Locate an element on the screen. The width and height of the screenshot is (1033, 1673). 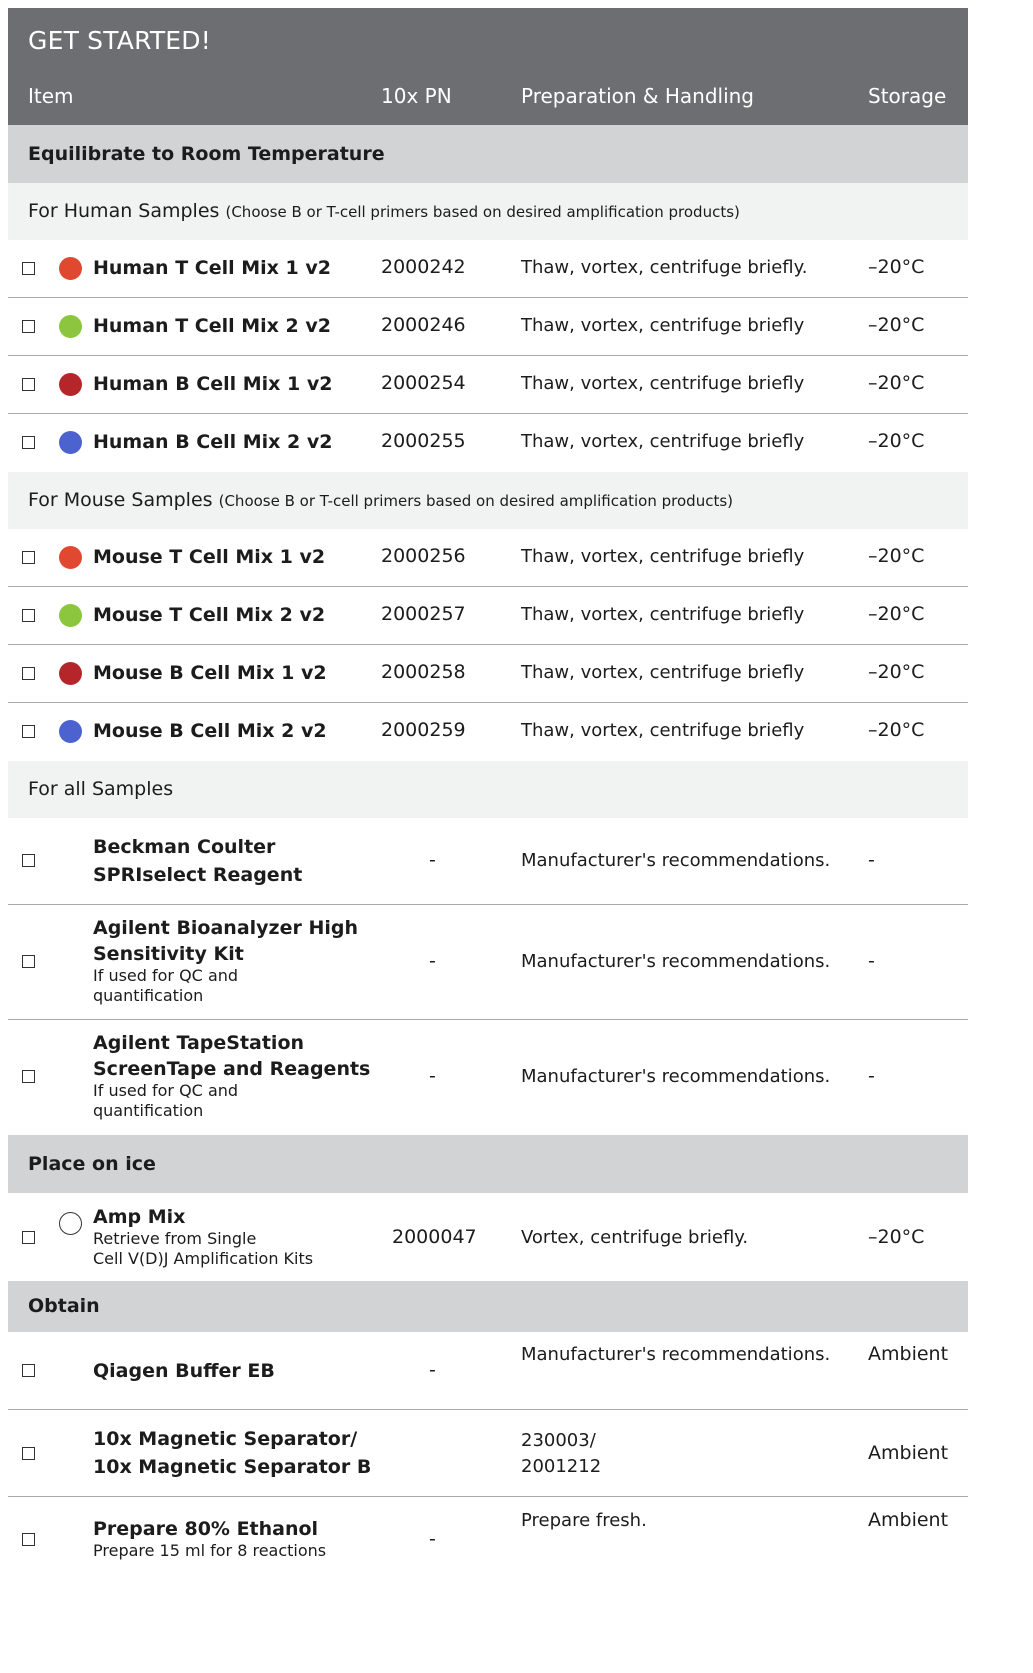
item-name: Mouse B Cell Mix 1 v2 is located at coordinates (210, 673).